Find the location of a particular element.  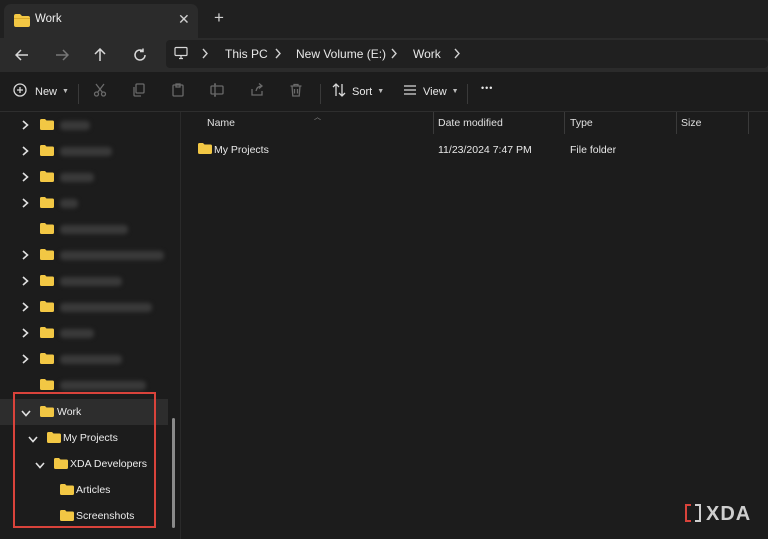

tree-item-screenshots: Screenshots is located at coordinates (84, 516).